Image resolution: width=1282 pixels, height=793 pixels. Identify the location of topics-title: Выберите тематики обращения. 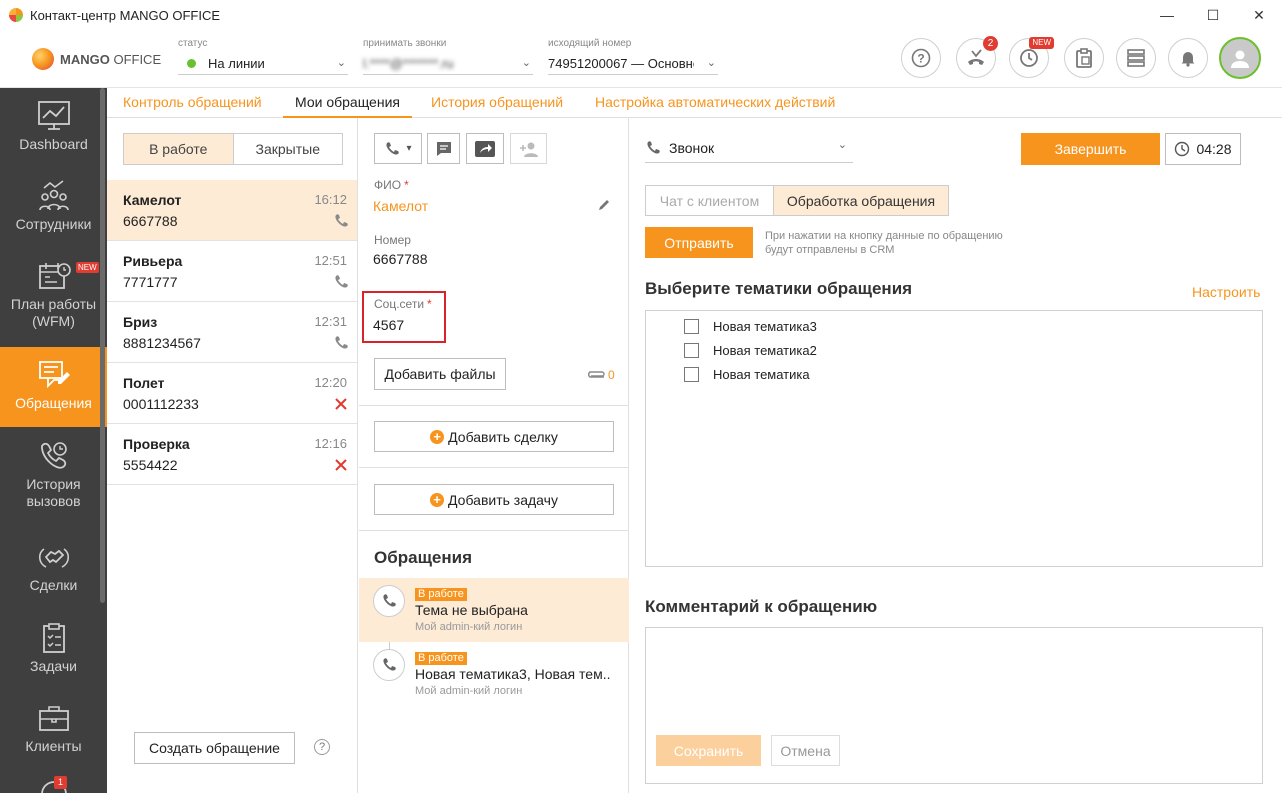
(779, 288).